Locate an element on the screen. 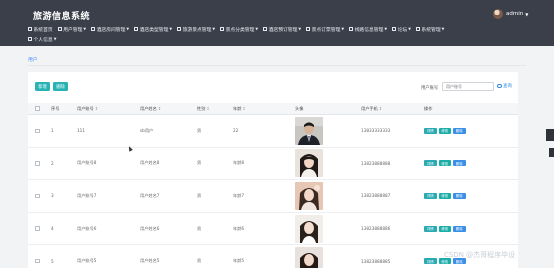 This screenshot has width=554, height=268. nav-item-label: 论坛 is located at coordinates (402, 30).